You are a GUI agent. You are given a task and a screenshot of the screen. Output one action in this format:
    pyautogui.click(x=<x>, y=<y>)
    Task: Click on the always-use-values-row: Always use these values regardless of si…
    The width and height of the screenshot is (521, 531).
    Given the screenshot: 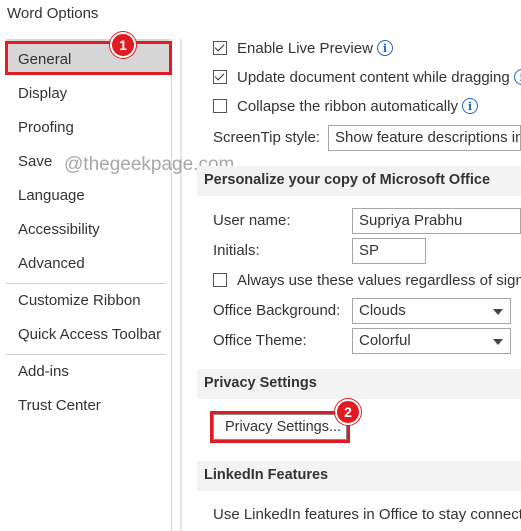 What is the action you would take?
    pyautogui.click(x=367, y=280)
    